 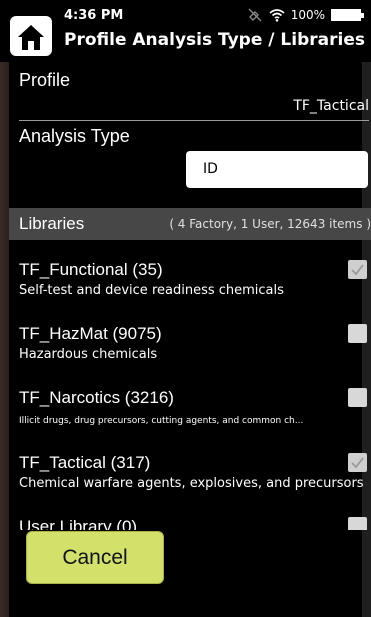 What do you see at coordinates (74, 136) in the screenshot?
I see `analysis-type-label: Analysis Type` at bounding box center [74, 136].